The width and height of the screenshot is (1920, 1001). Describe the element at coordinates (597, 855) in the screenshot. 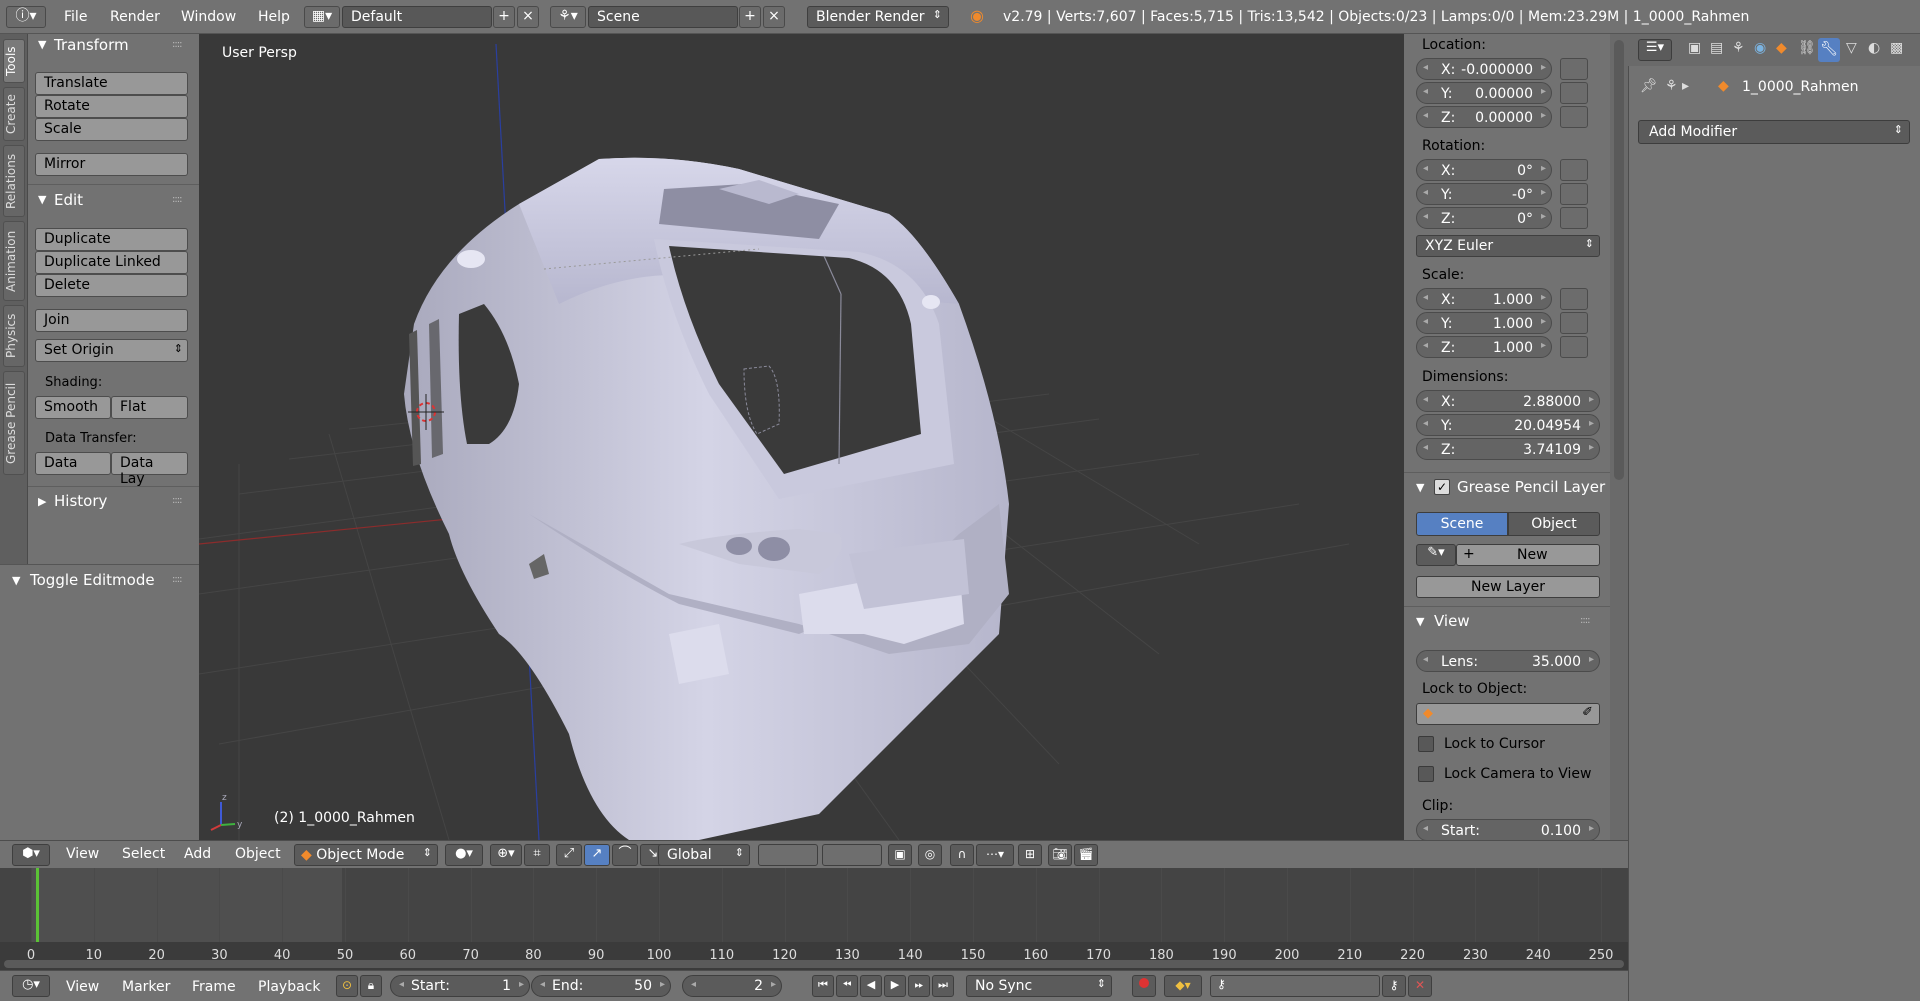

I see `rotate-manipulator-icon: ↗` at that location.